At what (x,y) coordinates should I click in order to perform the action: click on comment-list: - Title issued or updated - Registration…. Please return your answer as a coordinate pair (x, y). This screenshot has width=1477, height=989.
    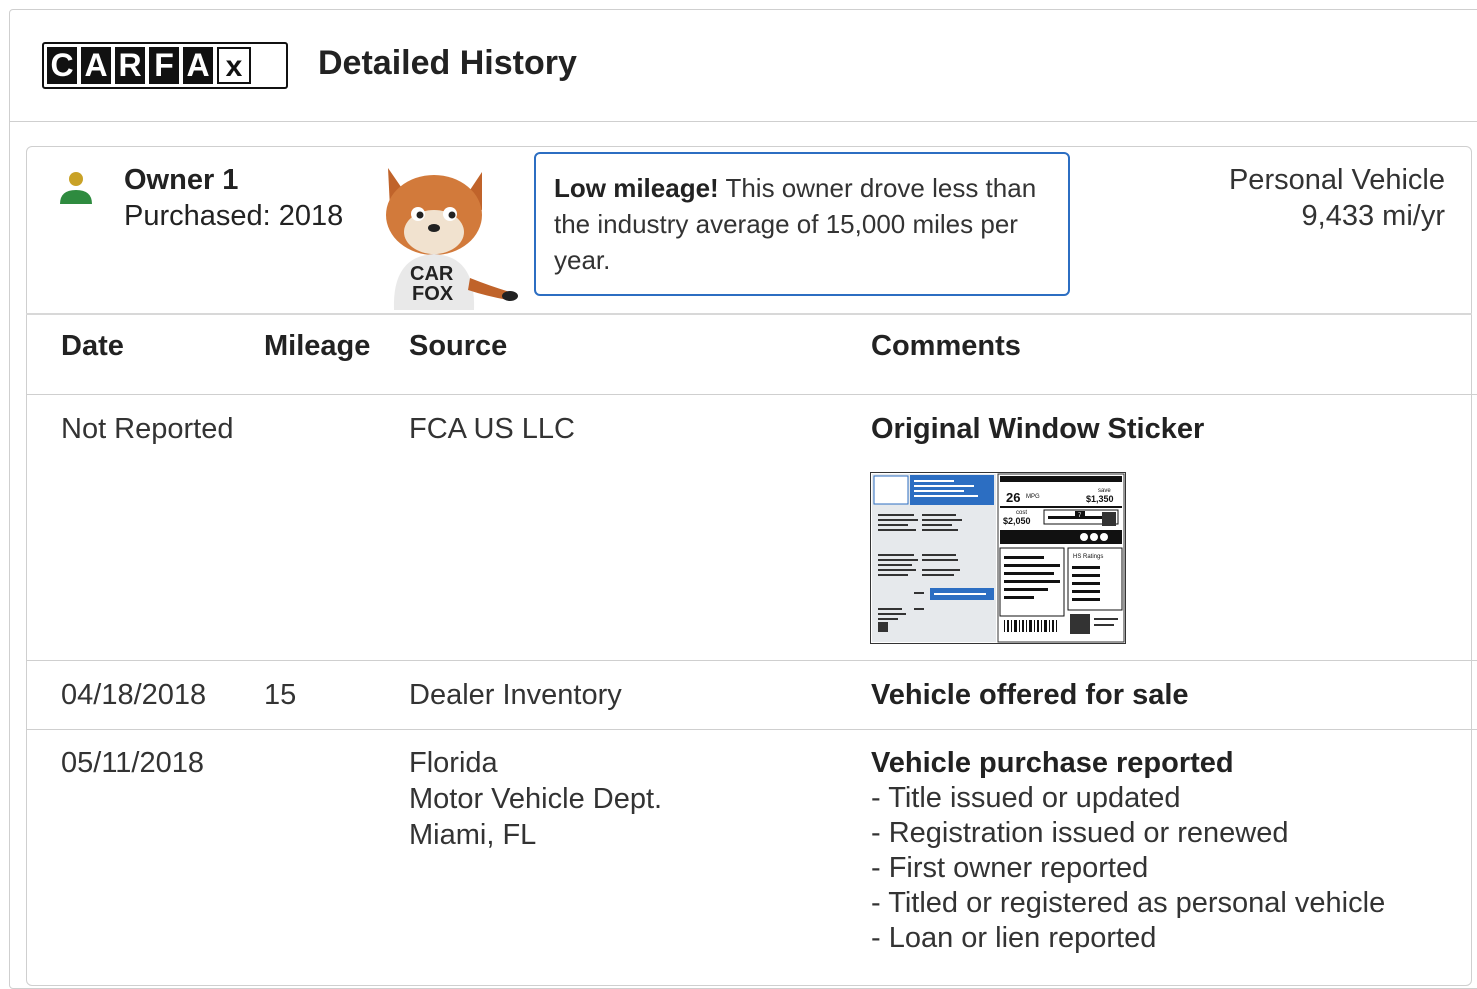
    Looking at the image, I should click on (1128, 868).